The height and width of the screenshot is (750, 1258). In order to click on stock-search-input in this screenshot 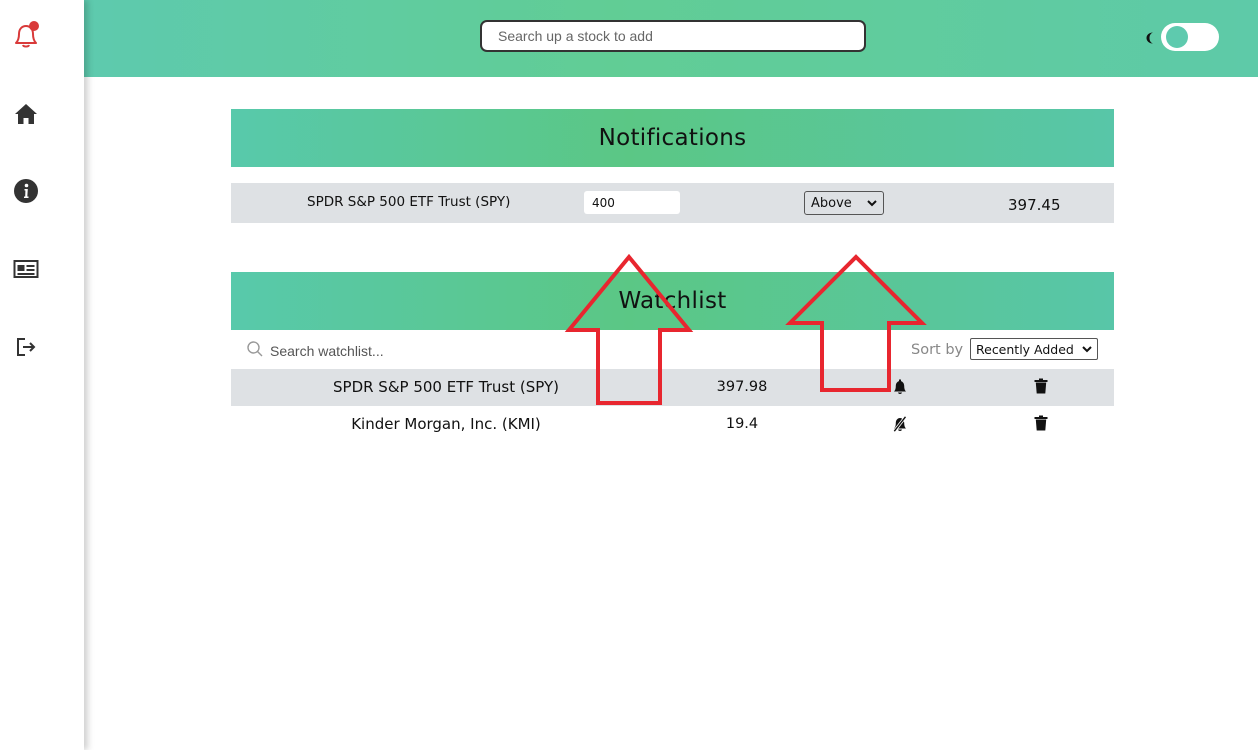, I will do `click(673, 36)`.